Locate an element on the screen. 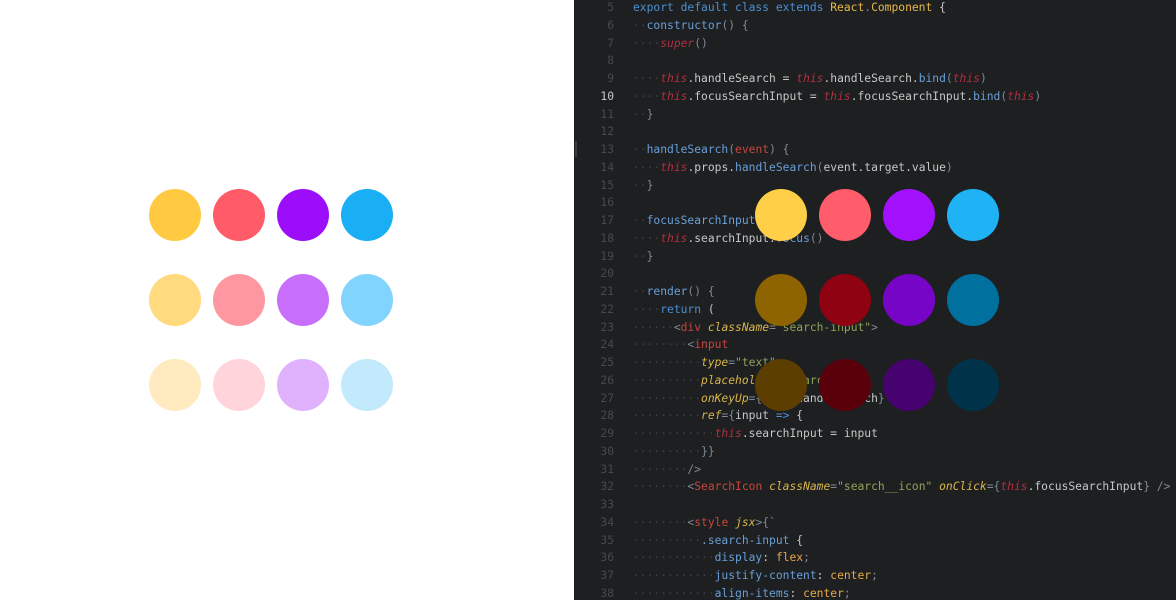  code-text: ····return ( is located at coordinates (674, 310).